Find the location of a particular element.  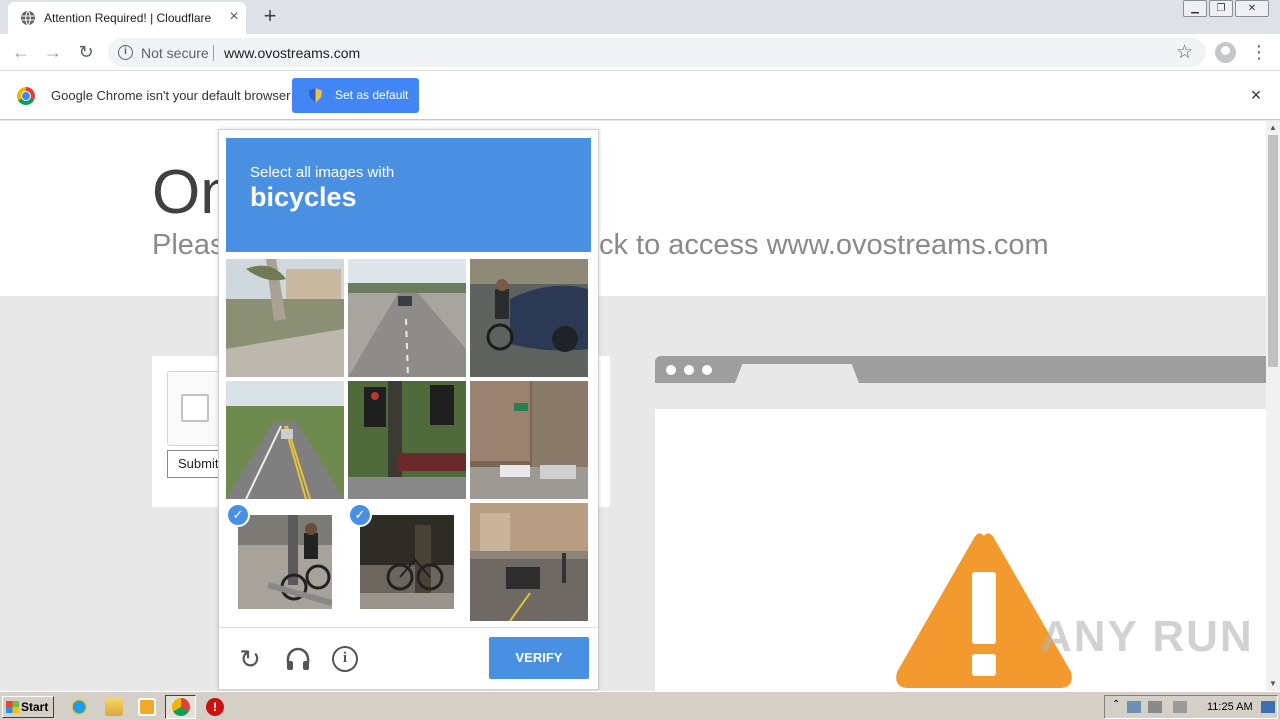

recaptcha-checkbox is located at coordinates (195, 408).